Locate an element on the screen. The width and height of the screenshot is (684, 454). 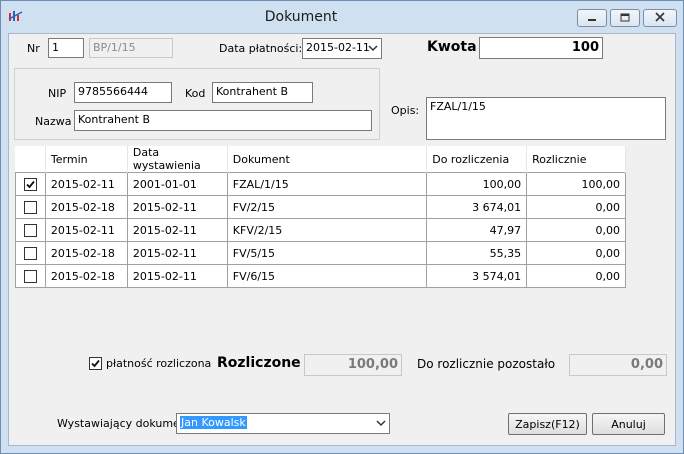
rozliczone-label: Rozliczone is located at coordinates (259, 363).